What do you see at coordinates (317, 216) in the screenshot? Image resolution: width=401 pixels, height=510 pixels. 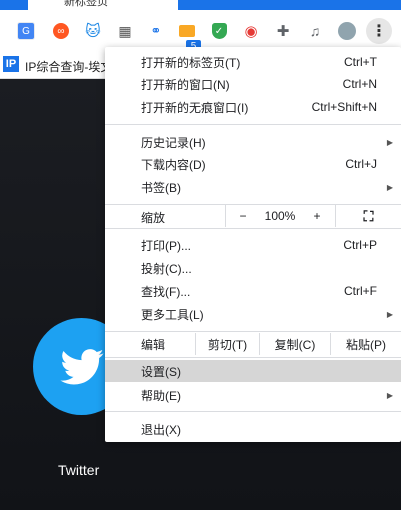 I see `zoom-in-button: +` at bounding box center [317, 216].